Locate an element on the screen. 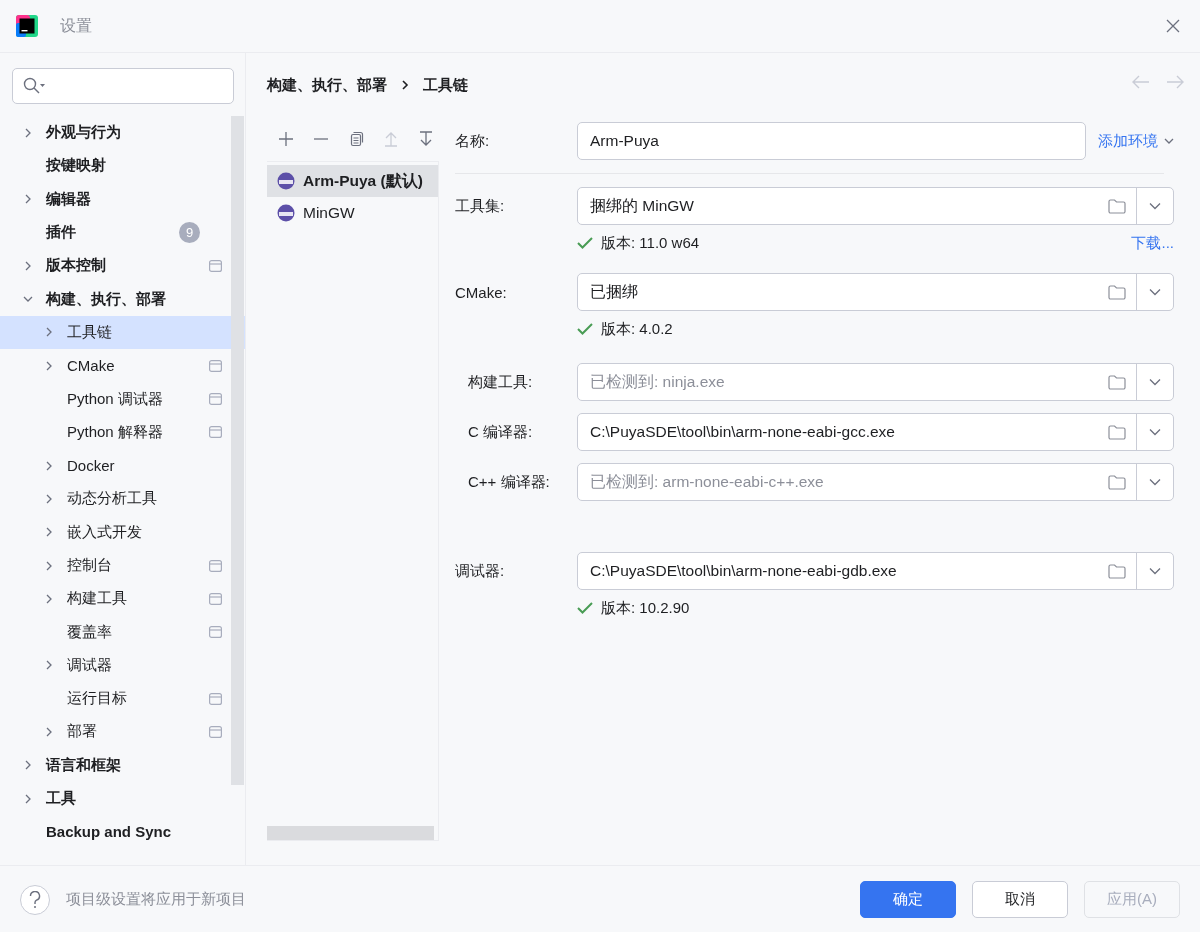 This screenshot has height=932, width=1200. field-label: 名称: is located at coordinates (473, 141).